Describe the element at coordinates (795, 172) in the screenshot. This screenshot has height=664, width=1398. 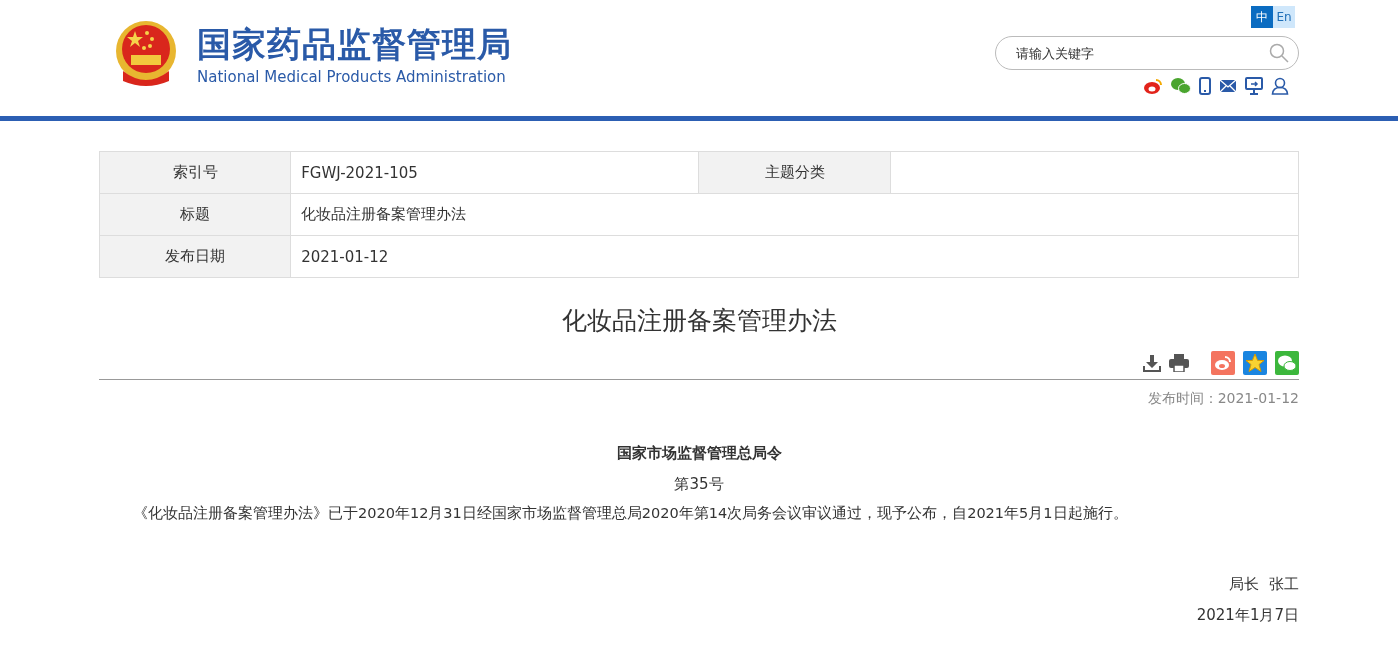
I see `field-label: 主题分类` at that location.